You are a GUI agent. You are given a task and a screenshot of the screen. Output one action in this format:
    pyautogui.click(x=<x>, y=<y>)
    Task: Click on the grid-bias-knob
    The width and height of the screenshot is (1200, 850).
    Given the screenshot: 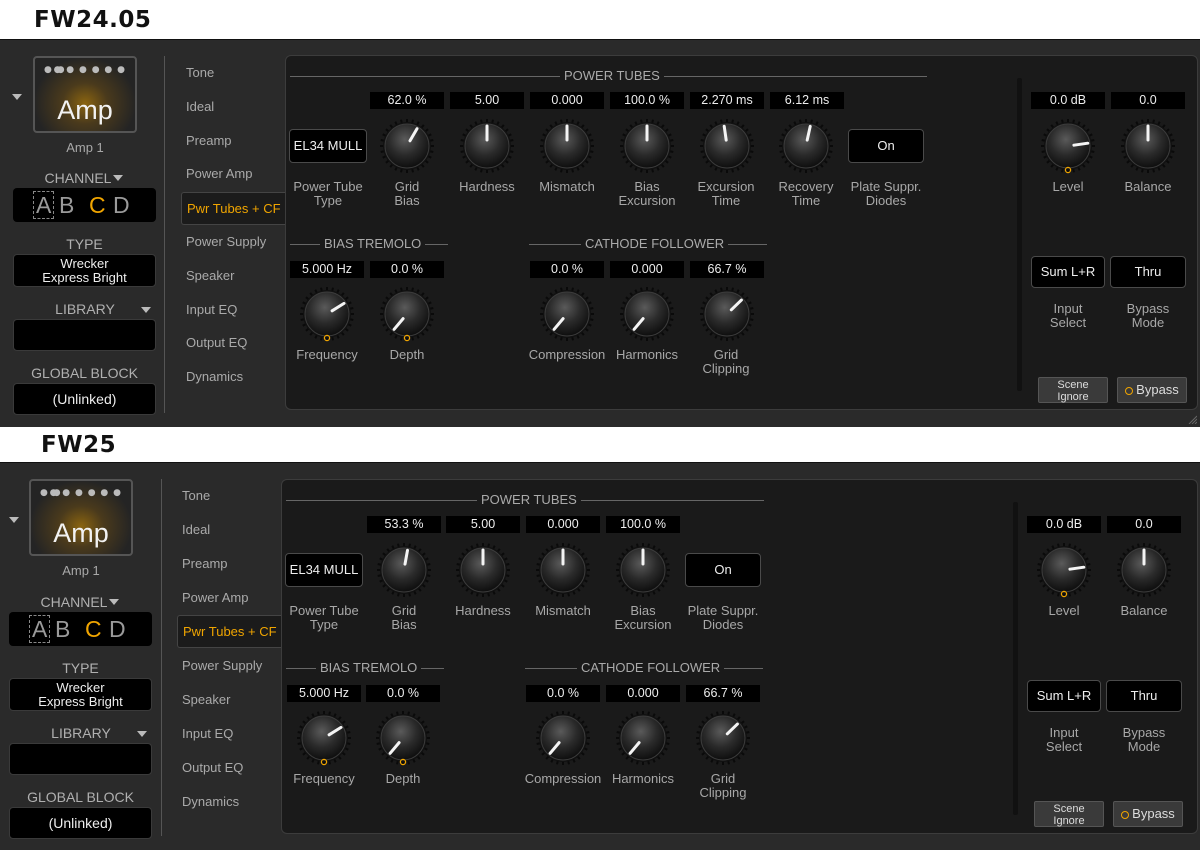 What is the action you would take?
    pyautogui.click(x=404, y=570)
    